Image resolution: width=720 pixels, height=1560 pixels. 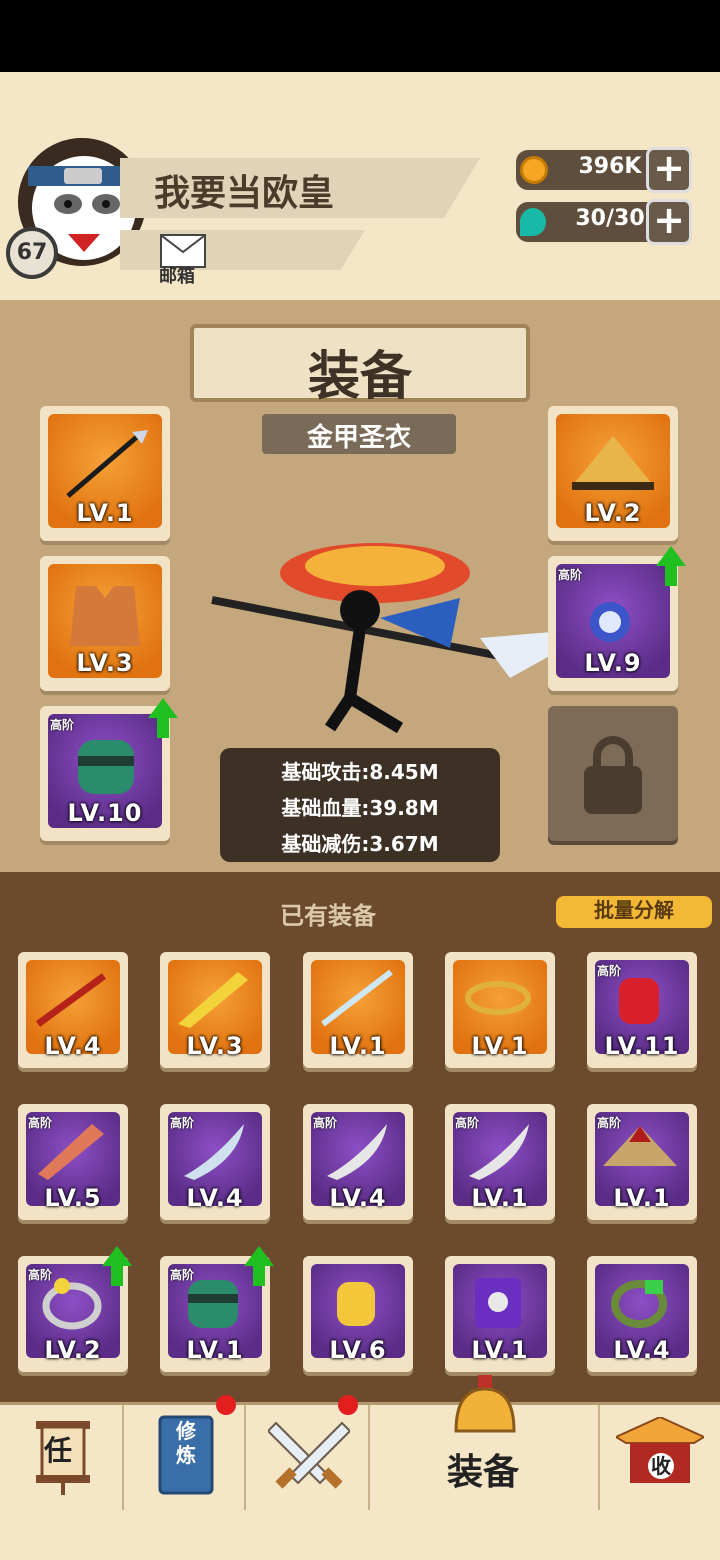 What do you see at coordinates (485, 1444) in the screenshot?
I see `nav-equipment: 装备` at bounding box center [485, 1444].